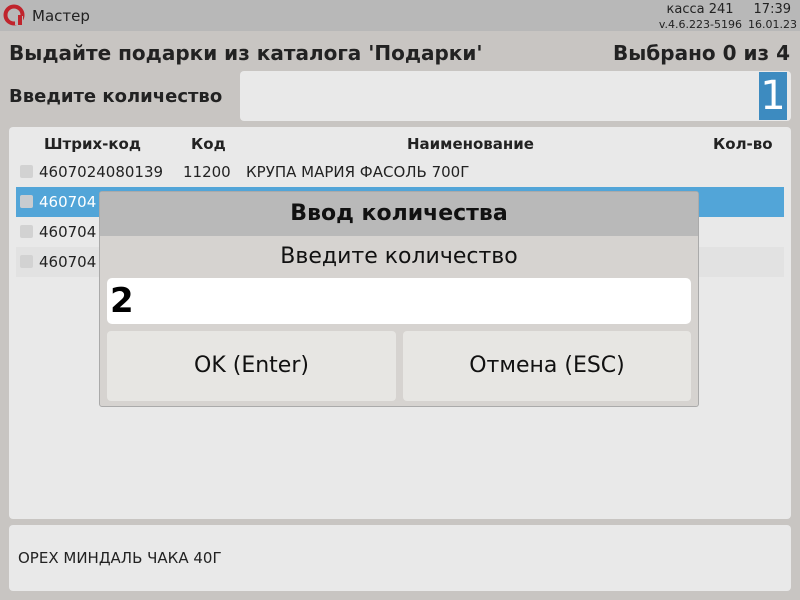 The width and height of the screenshot is (800, 600). I want to click on dialog-title: Ввод количества, so click(399, 213).